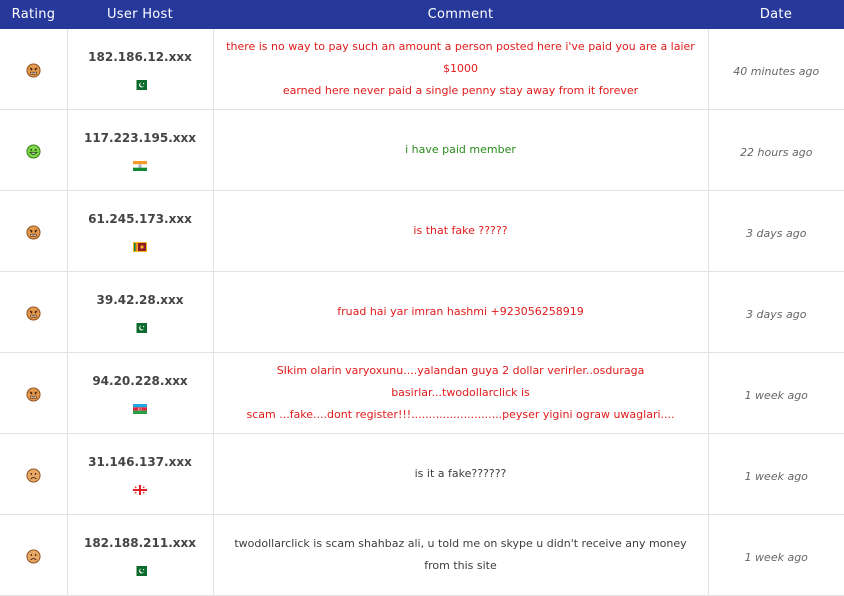 The width and height of the screenshot is (844, 596). What do you see at coordinates (140, 393) in the screenshot?
I see `host-cell: 94.20.228.xxx` at bounding box center [140, 393].